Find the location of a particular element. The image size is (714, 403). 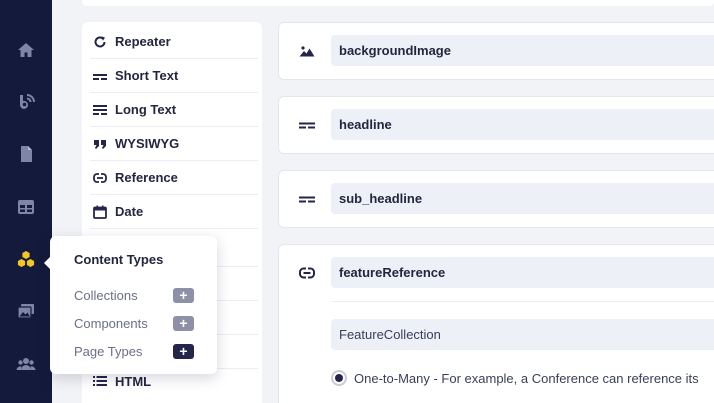

field-type-reference: Reference is located at coordinates (174, 178).